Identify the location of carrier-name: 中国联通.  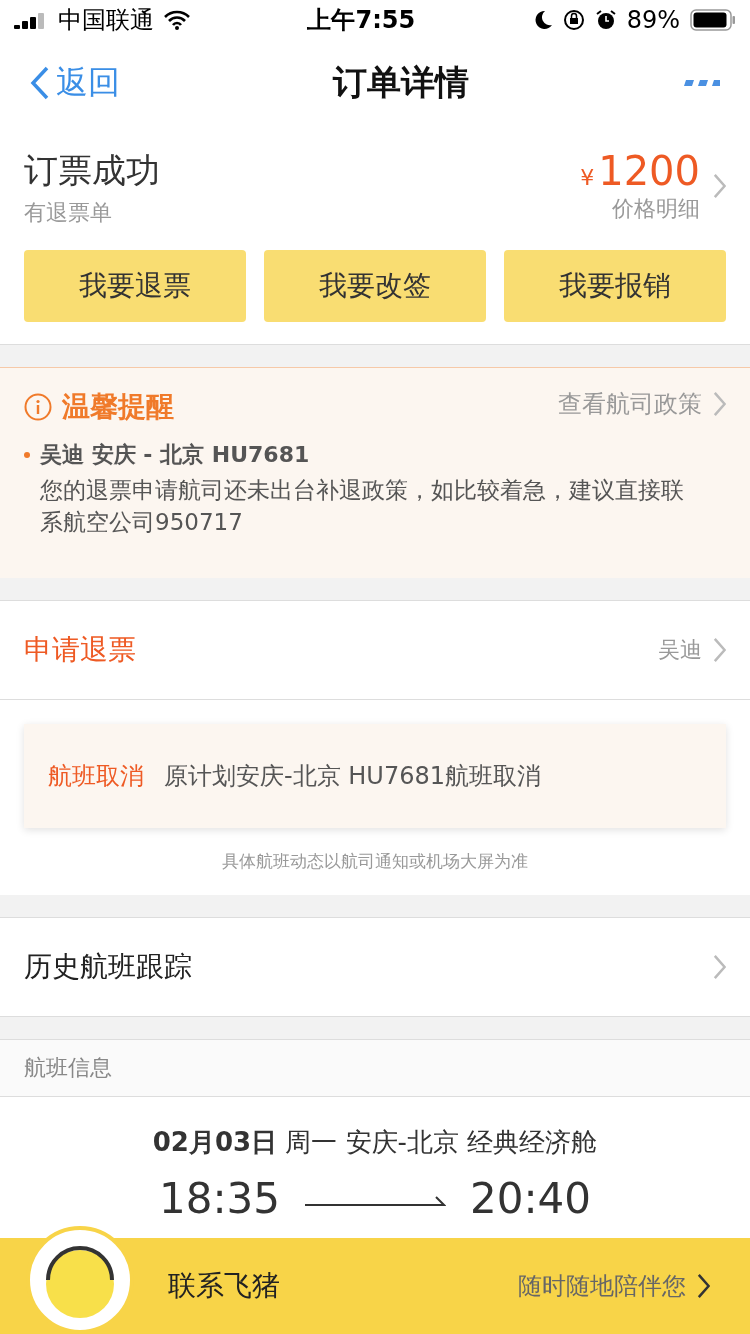
(106, 20).